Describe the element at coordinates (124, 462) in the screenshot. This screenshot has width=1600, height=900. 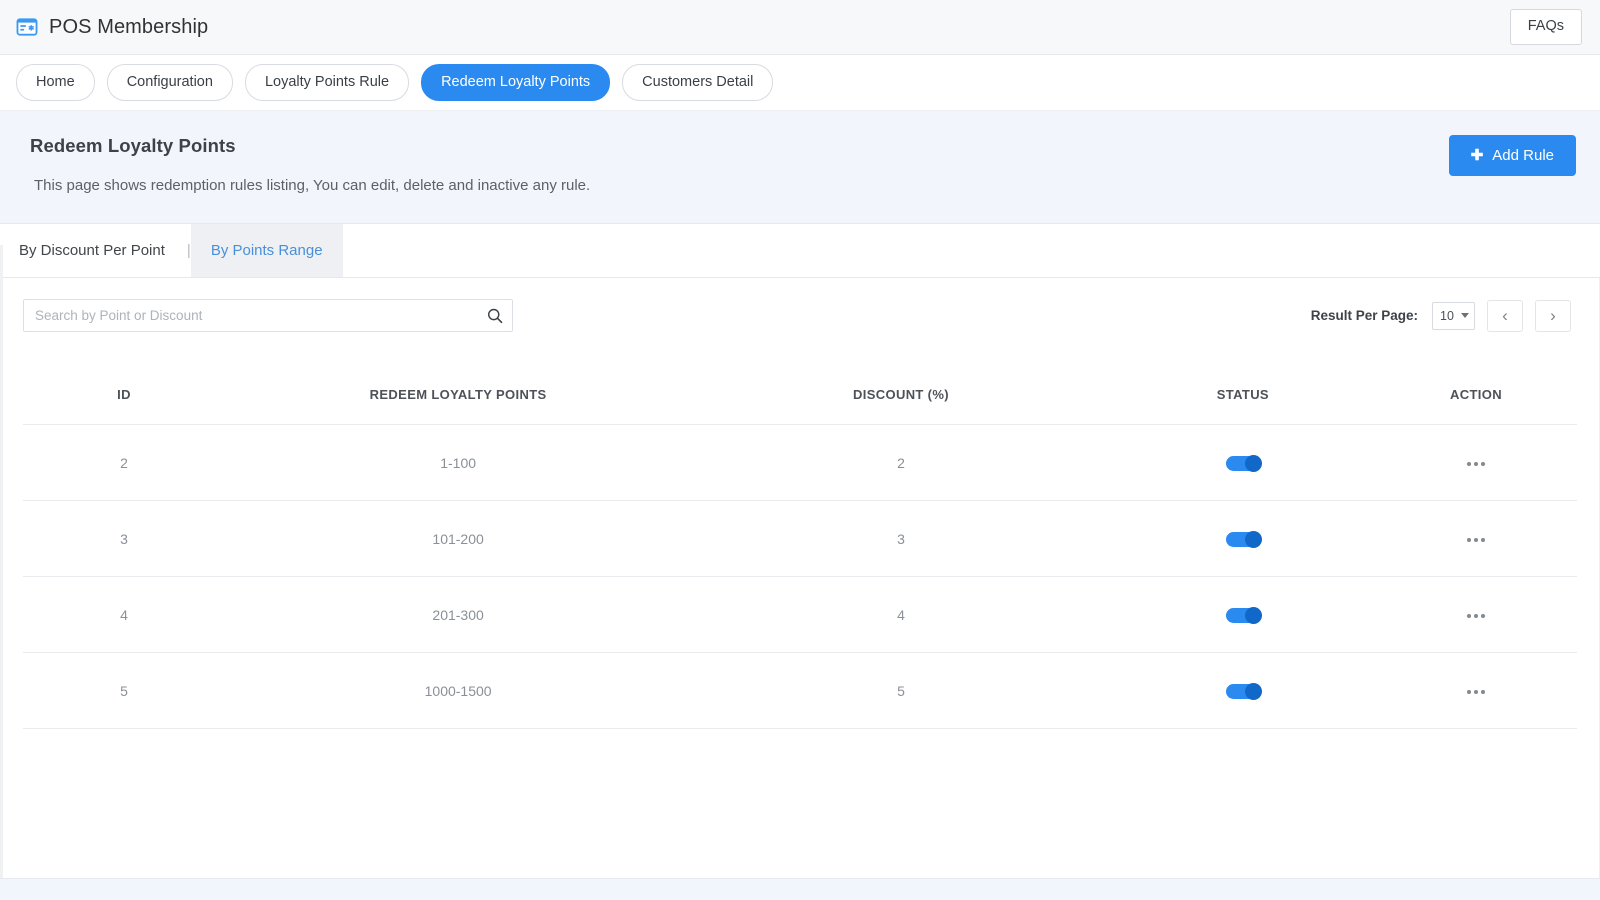
I see `cell-id: 2` at that location.